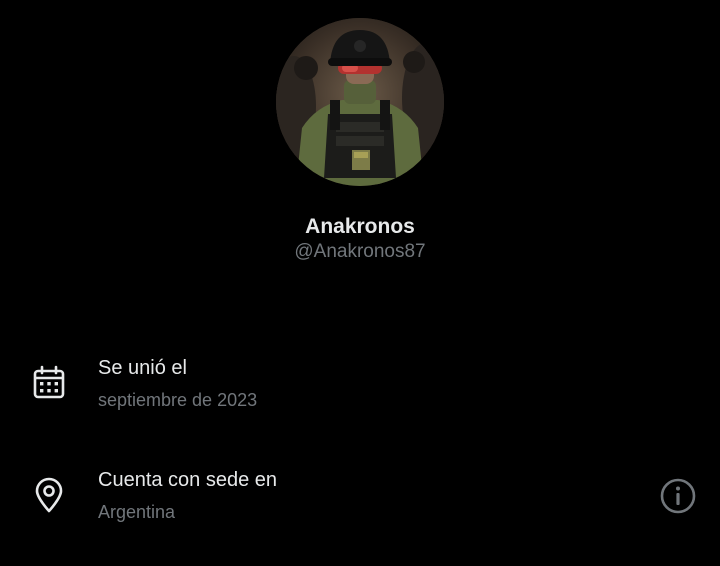 The image size is (720, 566). I want to click on location-label: Cuenta con sede en, so click(188, 480).